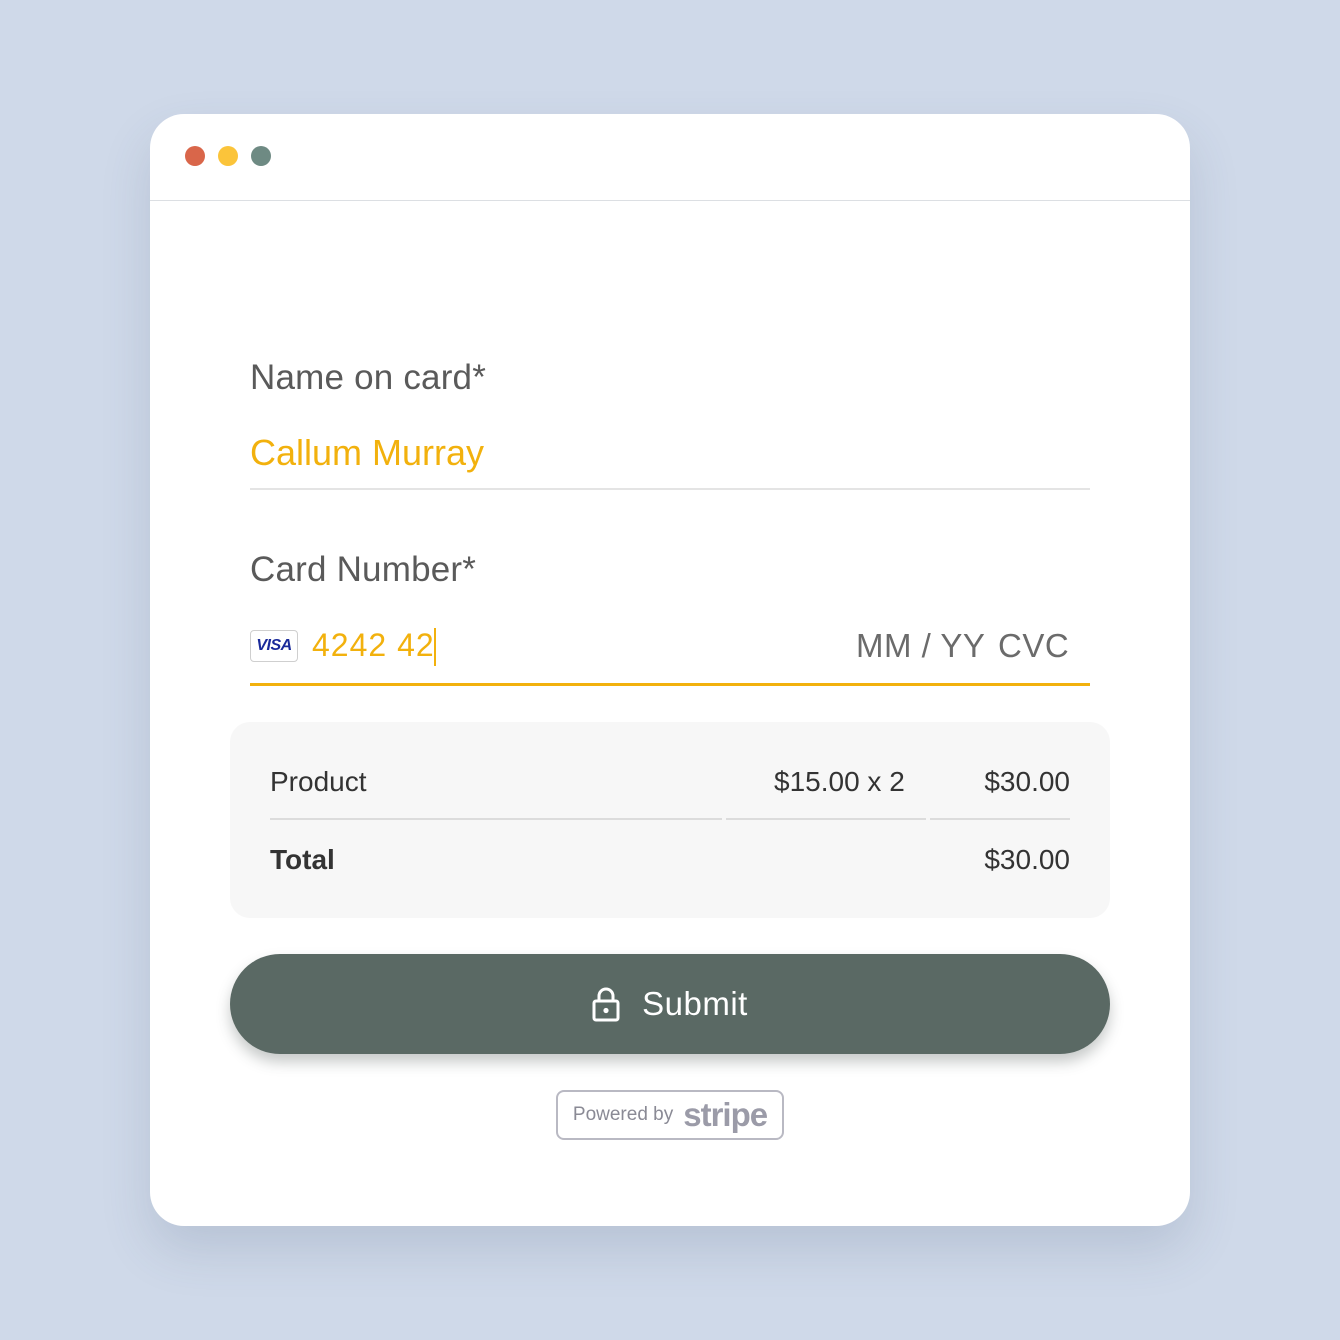  What do you see at coordinates (670, 684) in the screenshot?
I see `card-input-underline` at bounding box center [670, 684].